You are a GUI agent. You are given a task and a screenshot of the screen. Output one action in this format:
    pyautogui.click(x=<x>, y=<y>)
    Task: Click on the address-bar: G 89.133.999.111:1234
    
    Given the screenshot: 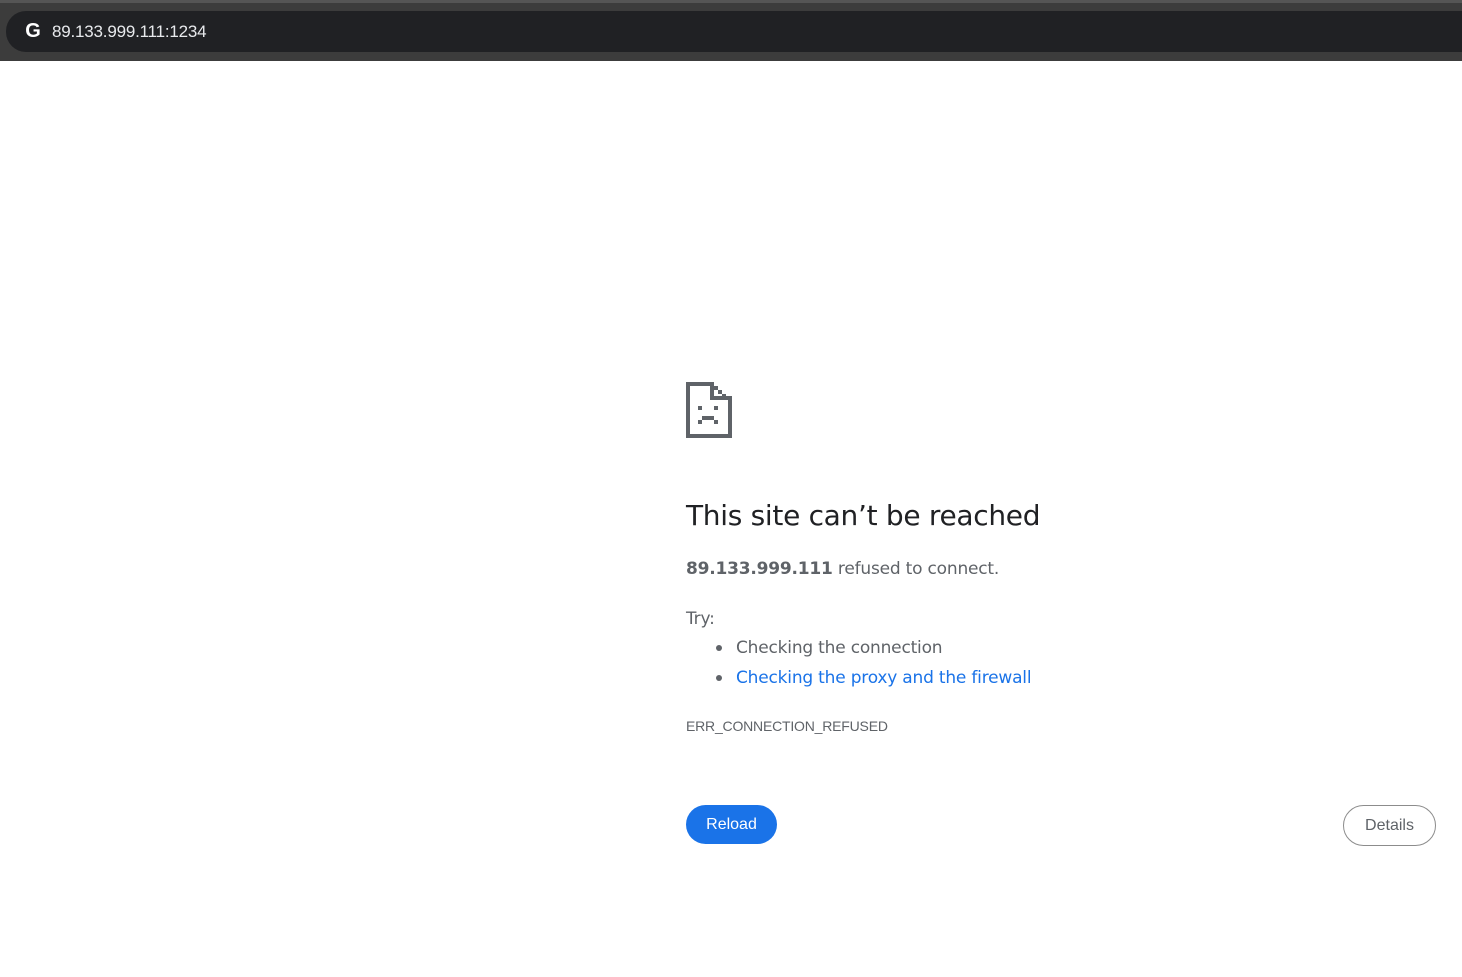 What is the action you would take?
    pyautogui.click(x=734, y=31)
    